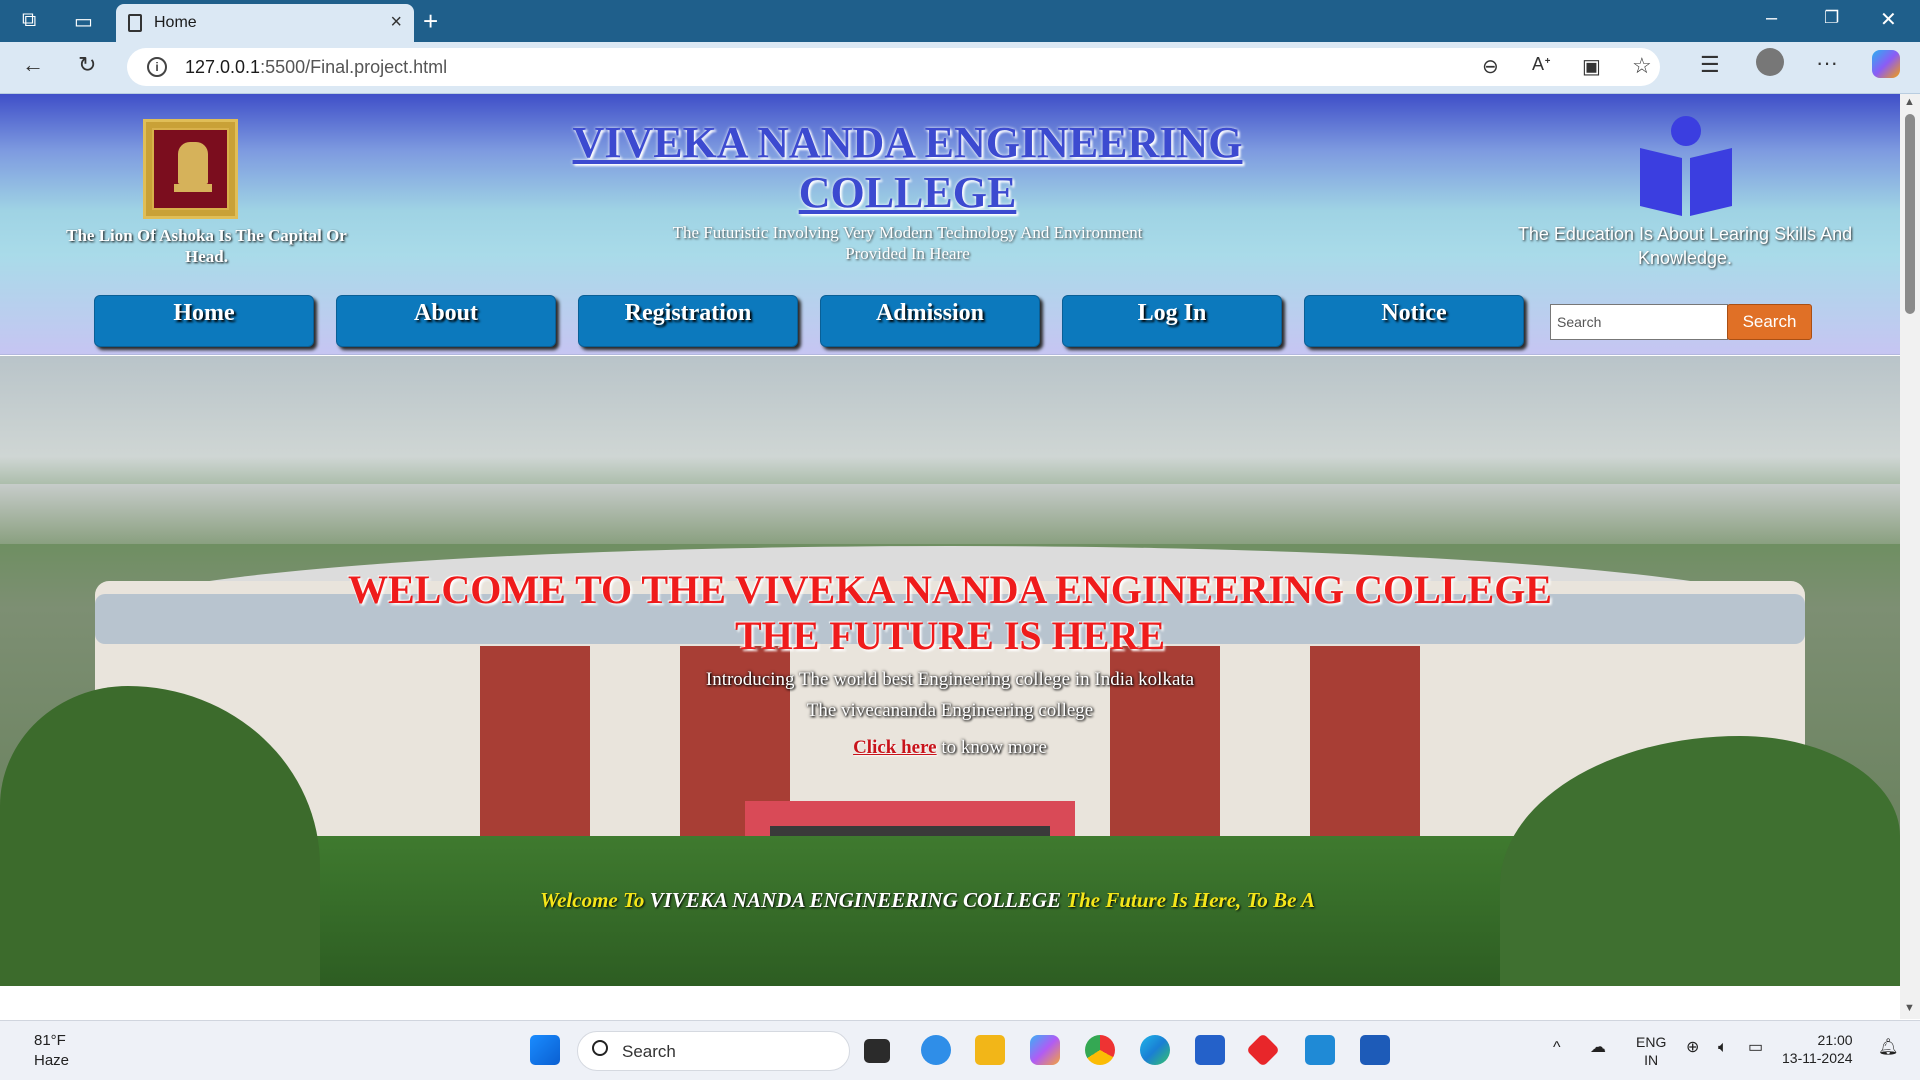 The image size is (1920, 1080). What do you see at coordinates (1490, 66) in the screenshot?
I see `zoom-out-icon: ⊖` at bounding box center [1490, 66].